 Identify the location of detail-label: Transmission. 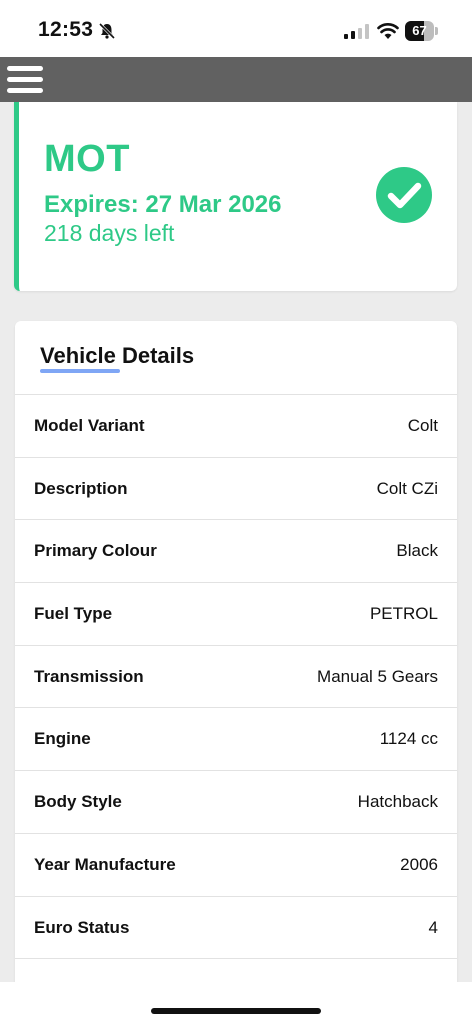
(89, 676).